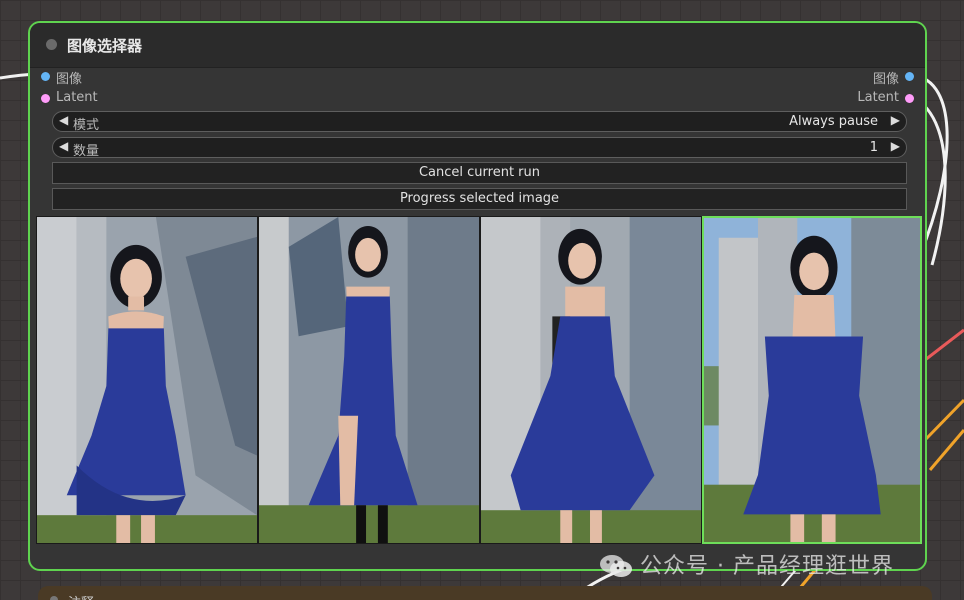  I want to click on input-slot-image: 图像, so click(62, 77).